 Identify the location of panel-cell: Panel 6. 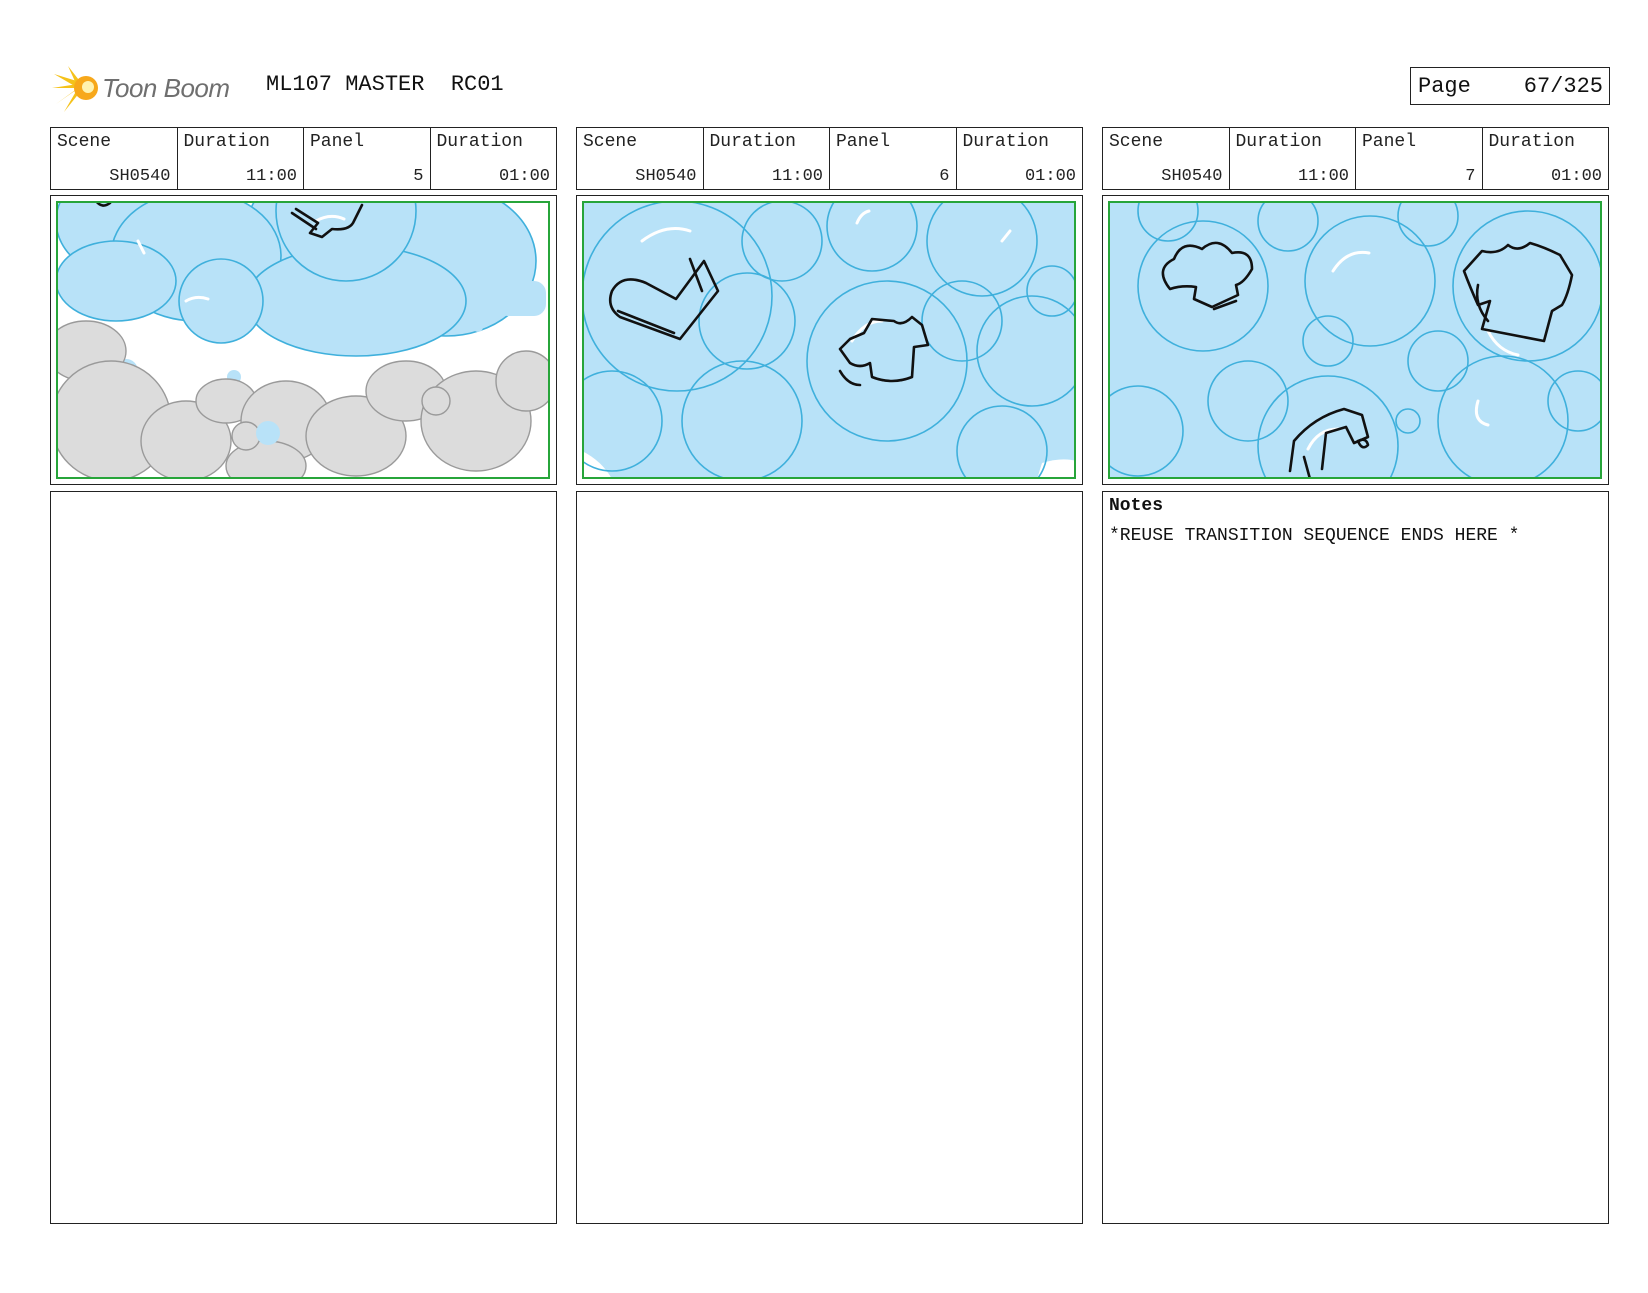
(893, 158).